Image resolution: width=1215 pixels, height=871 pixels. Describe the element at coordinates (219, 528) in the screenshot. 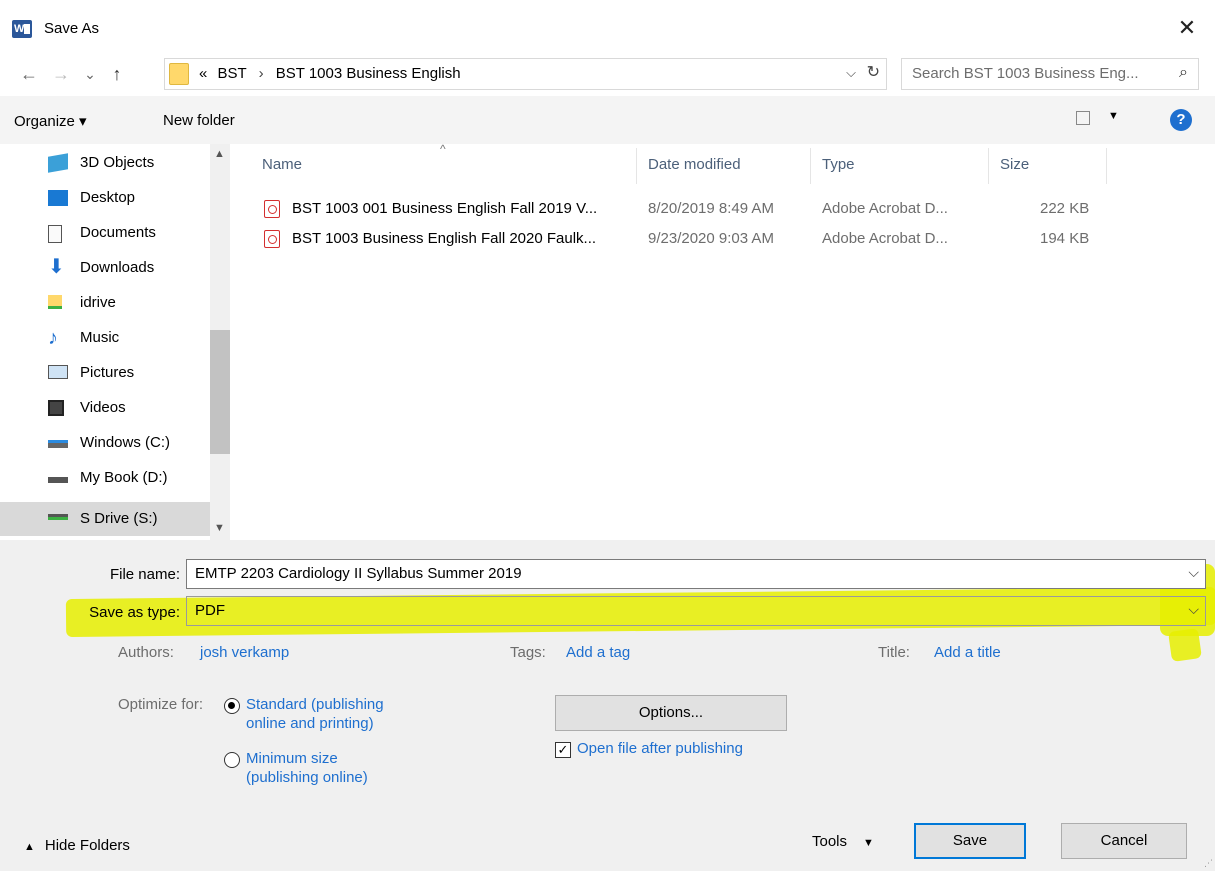

I see `scroll-down-icon: ▼` at that location.